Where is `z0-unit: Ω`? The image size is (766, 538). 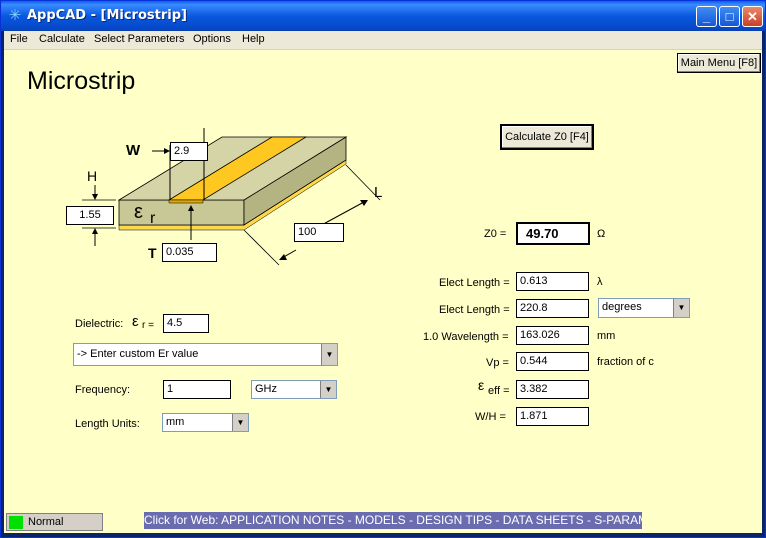
z0-unit: Ω is located at coordinates (601, 234).